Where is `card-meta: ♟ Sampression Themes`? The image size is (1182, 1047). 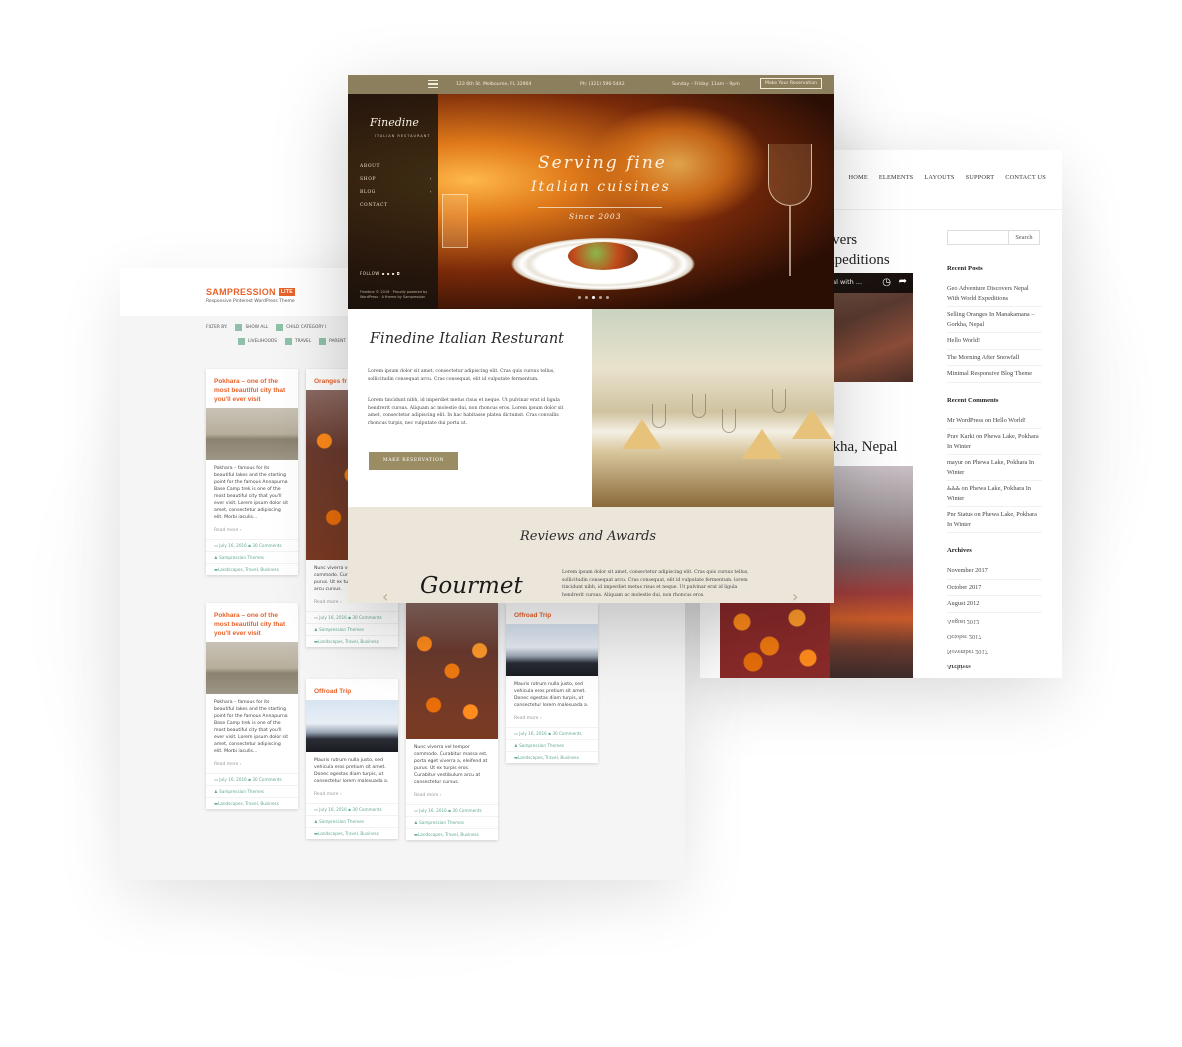 card-meta: ♟ Sampression Themes is located at coordinates (452, 822).